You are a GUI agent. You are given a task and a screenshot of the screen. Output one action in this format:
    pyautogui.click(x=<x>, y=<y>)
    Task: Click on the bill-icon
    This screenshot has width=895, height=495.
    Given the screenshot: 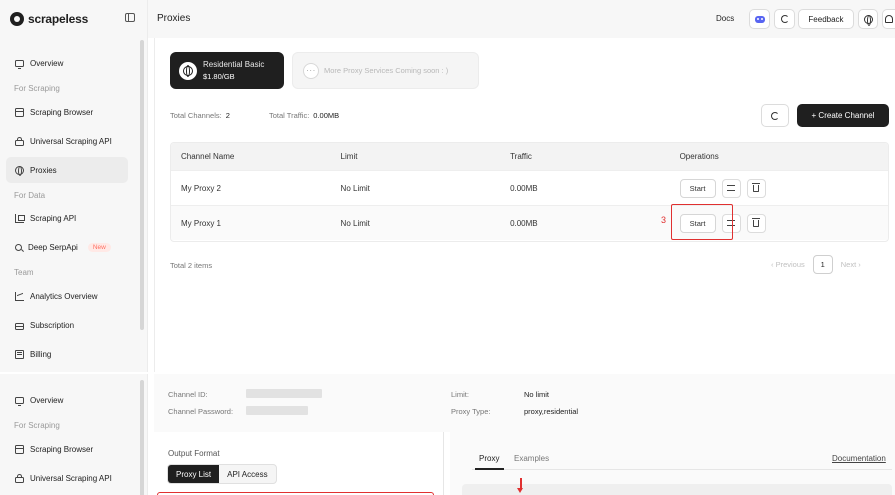 What is the action you would take?
    pyautogui.click(x=19, y=354)
    